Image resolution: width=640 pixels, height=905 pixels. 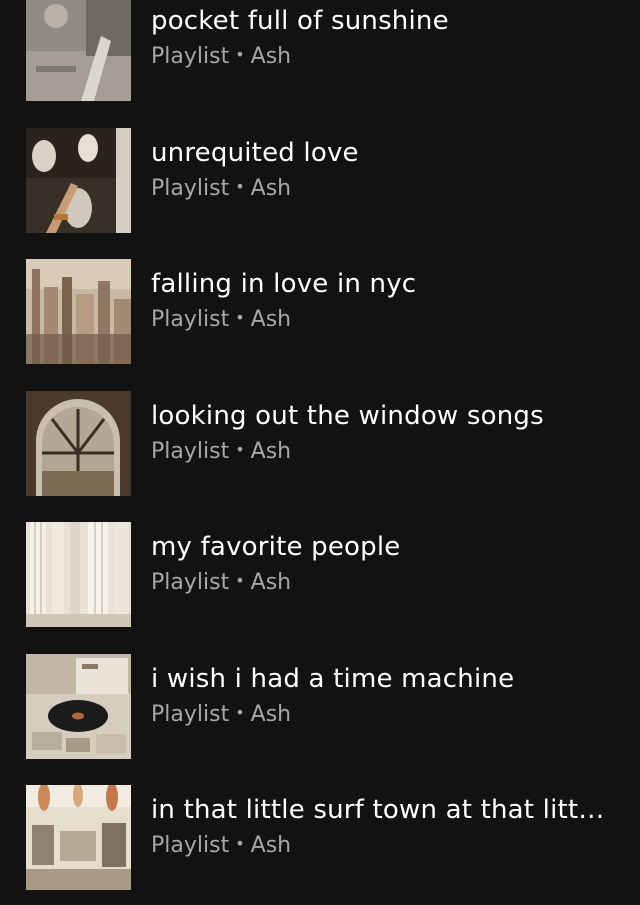 I want to click on playlist-row: unrequited love Playlist • Ash, so click(x=320, y=182).